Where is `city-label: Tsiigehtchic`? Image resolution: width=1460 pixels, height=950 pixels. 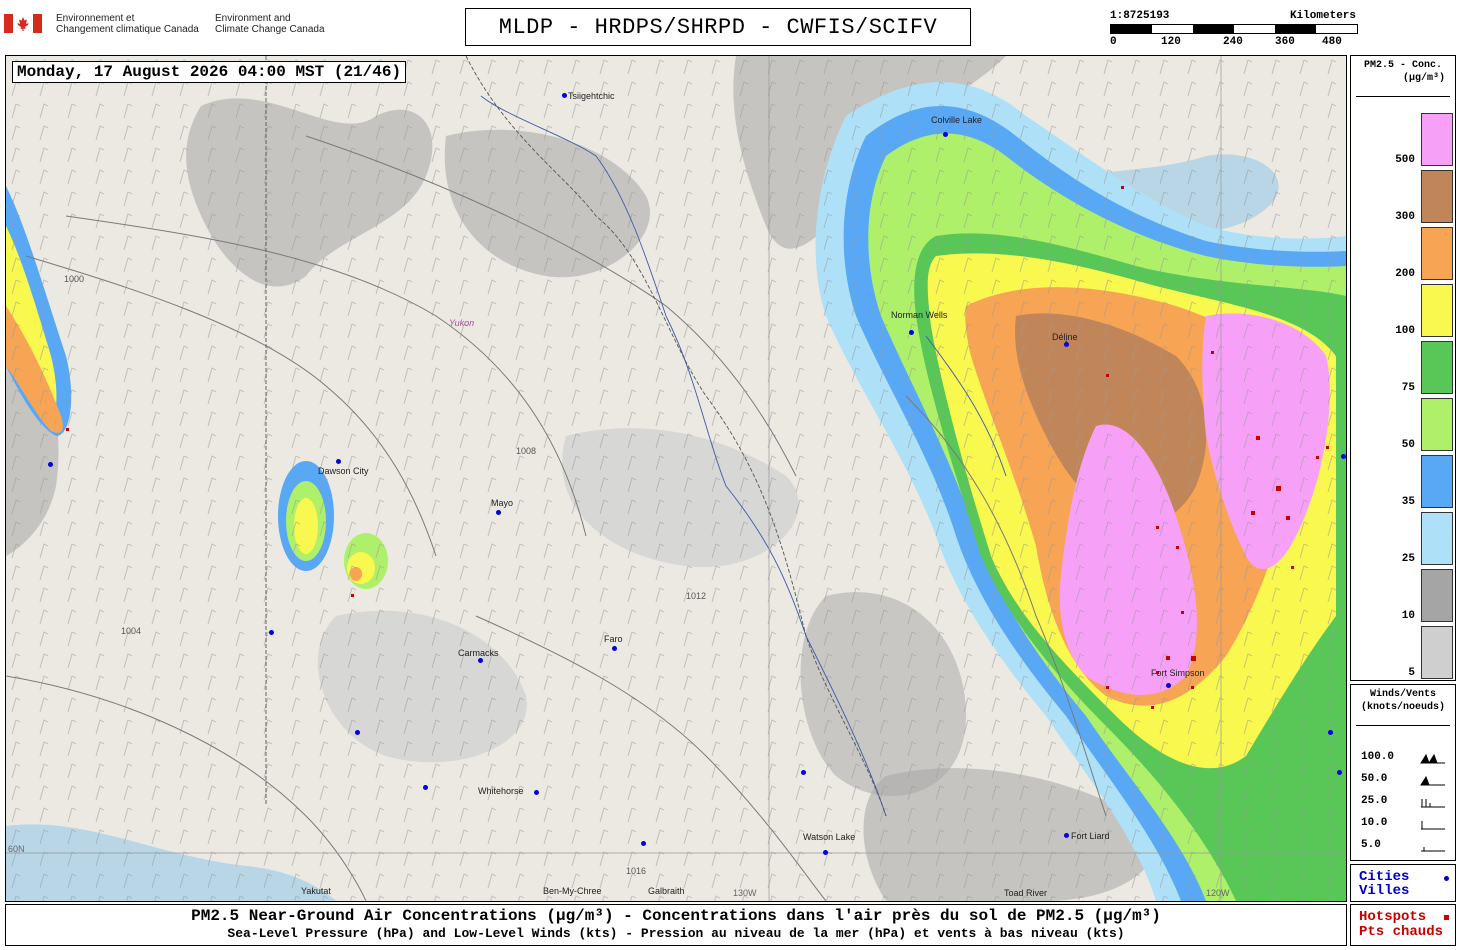 city-label: Tsiigehtchic is located at coordinates (591, 96).